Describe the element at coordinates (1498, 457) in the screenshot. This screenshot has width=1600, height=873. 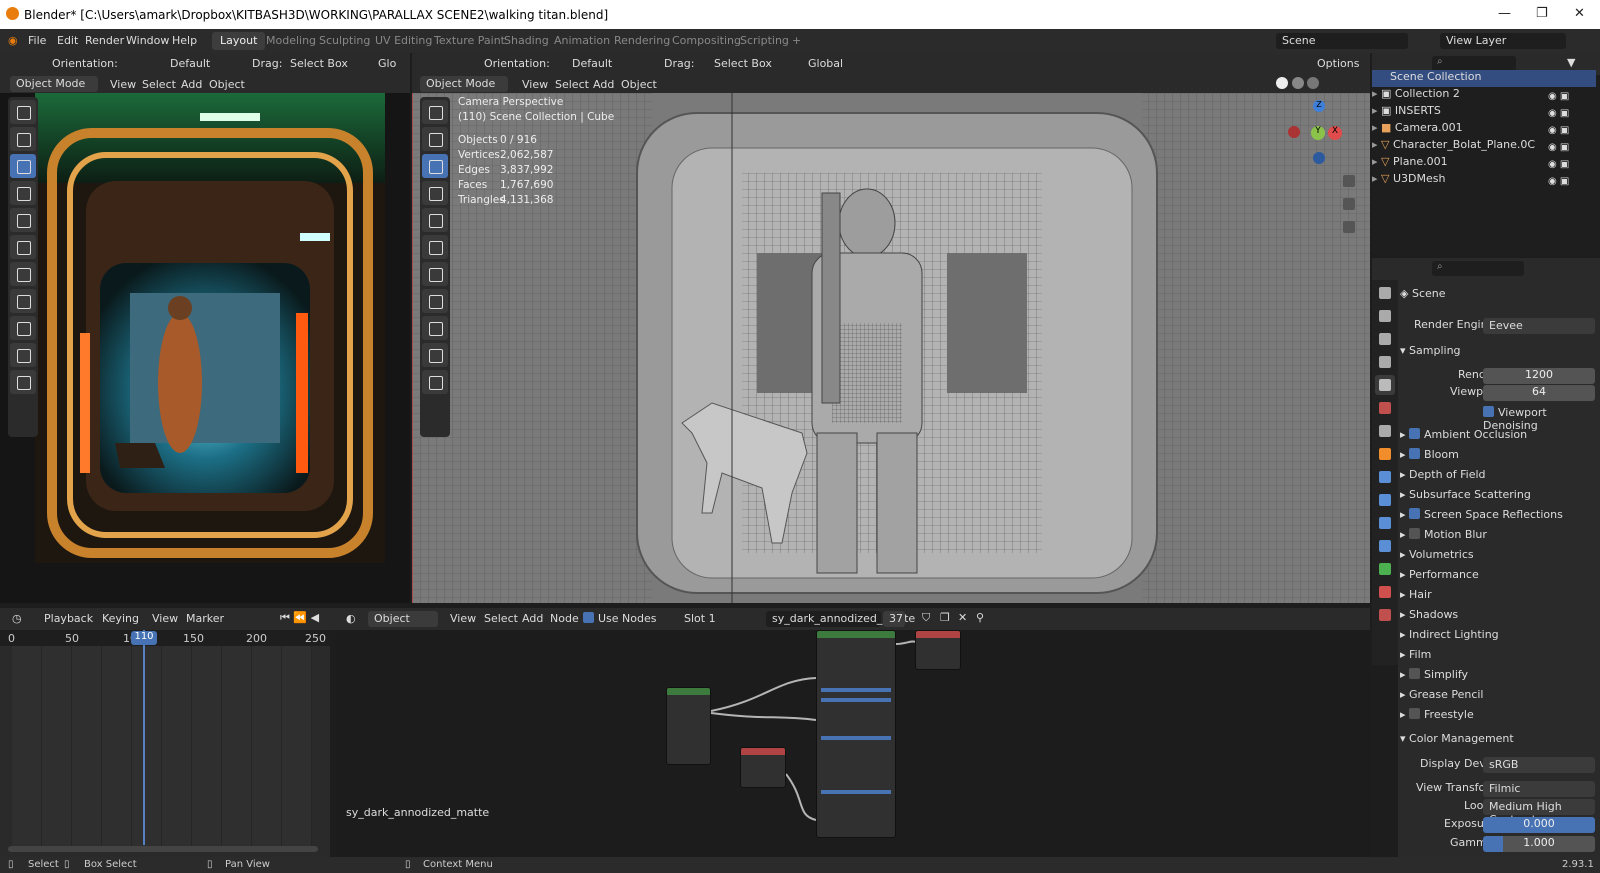
I see `panel-header-bloom: ▸ Bloom` at that location.